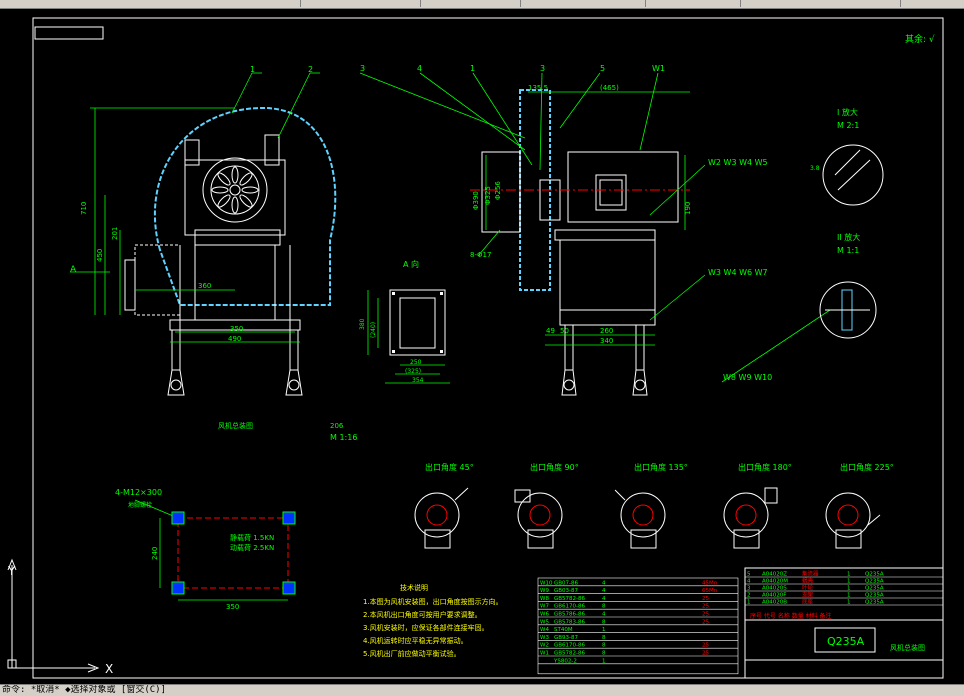  I want to click on detail-i-dim: 3.8, so click(815, 168).